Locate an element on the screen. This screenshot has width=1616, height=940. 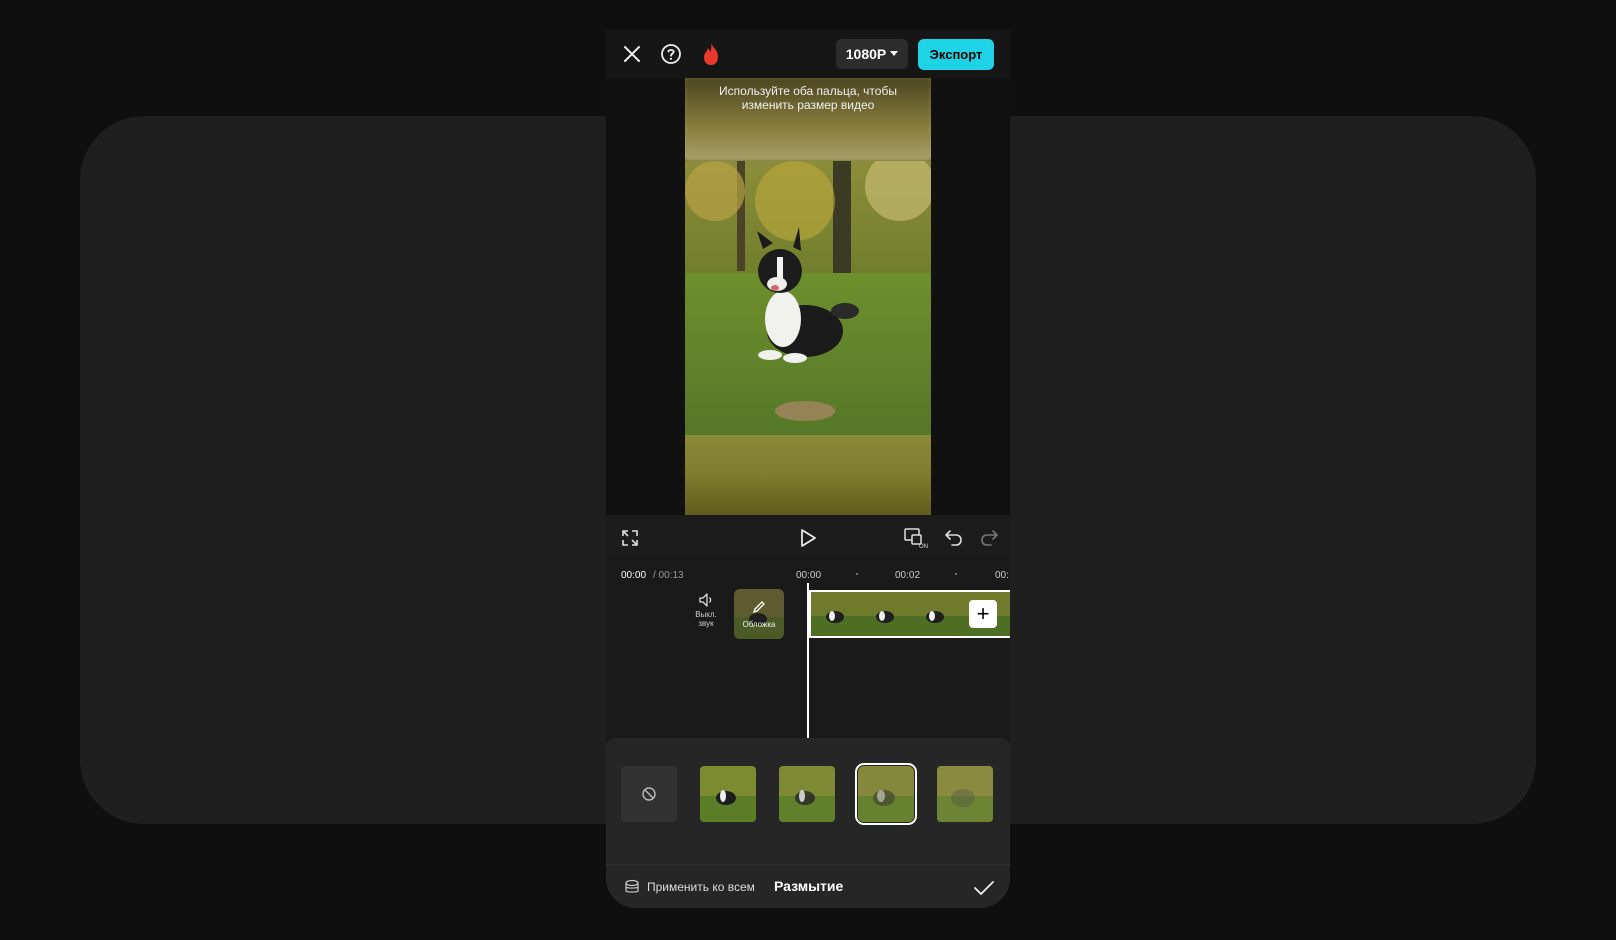
pip-on-icon: ON is located at coordinates (916, 538).